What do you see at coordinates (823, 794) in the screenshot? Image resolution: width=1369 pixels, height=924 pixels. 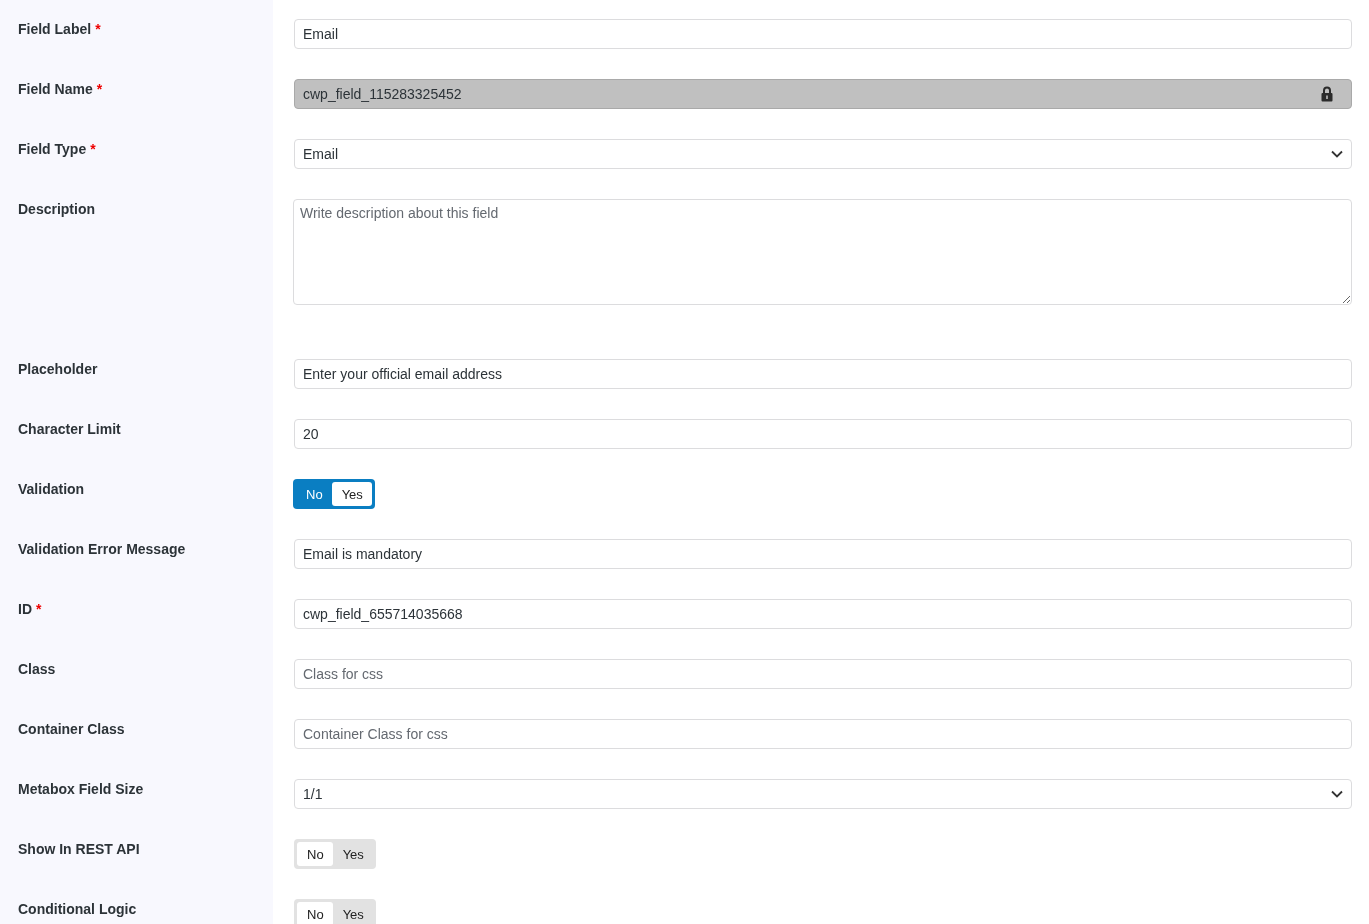 I see `dropdown: 1/1` at bounding box center [823, 794].